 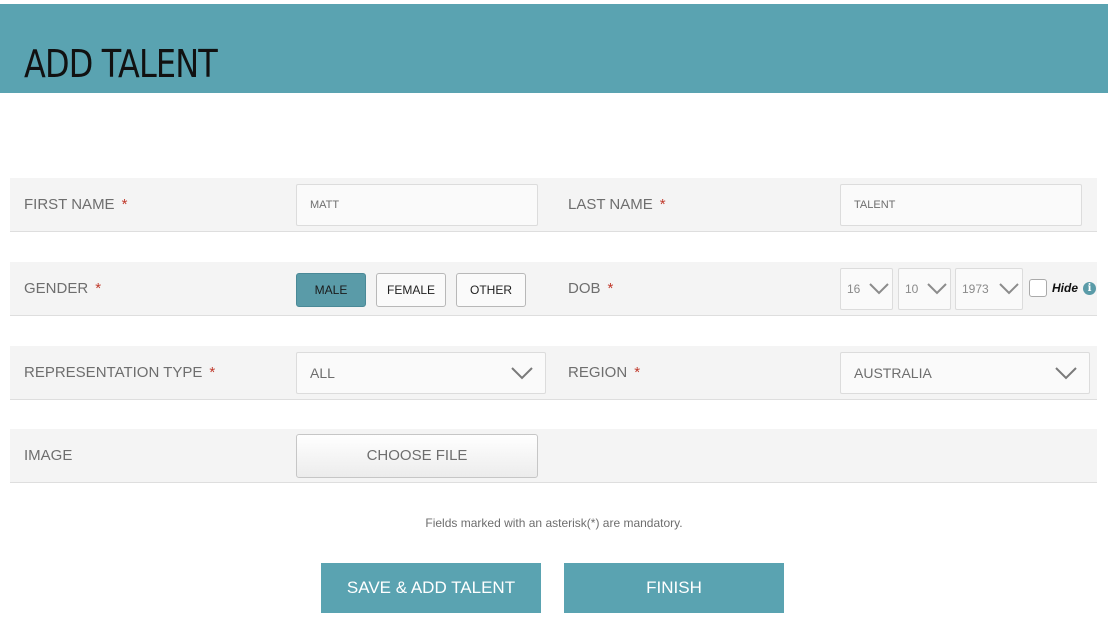 I want to click on region-label-text: REGION, so click(x=598, y=372).